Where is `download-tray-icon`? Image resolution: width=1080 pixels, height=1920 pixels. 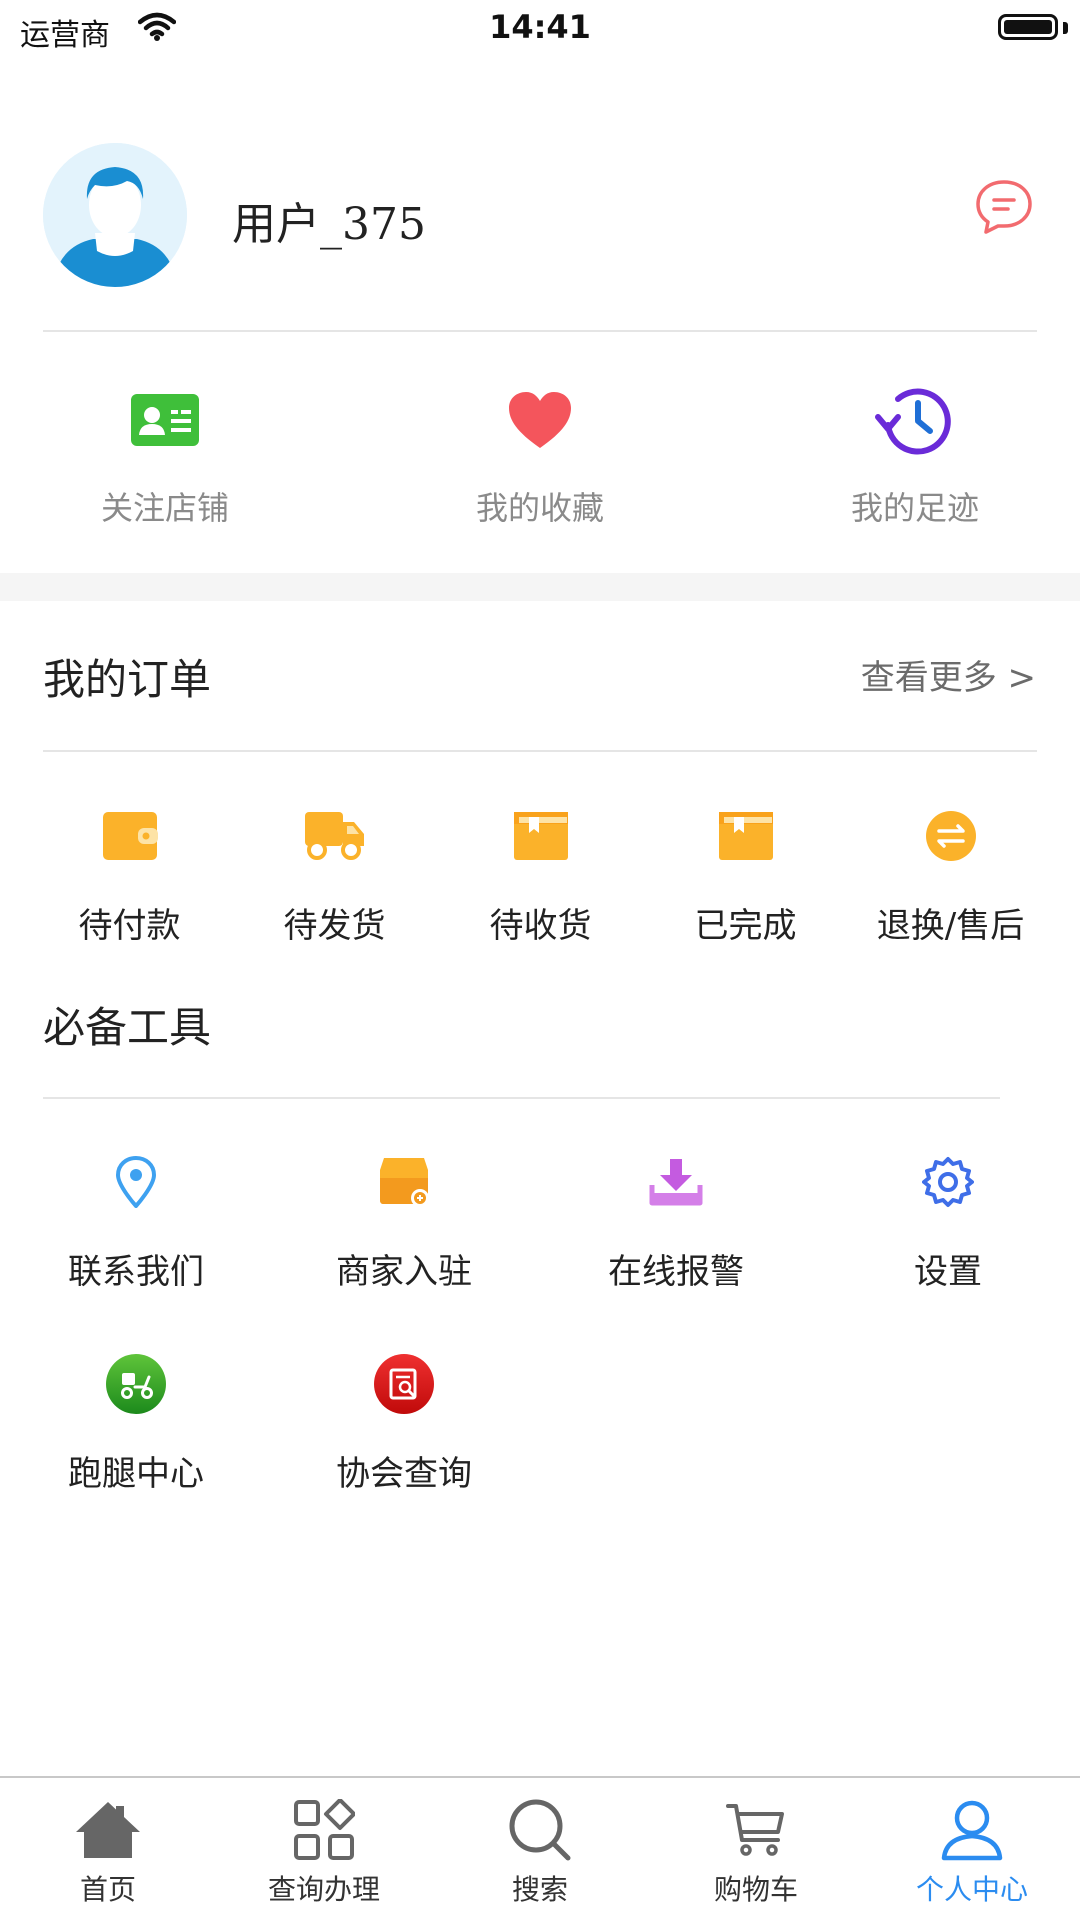 download-tray-icon is located at coordinates (676, 1182).